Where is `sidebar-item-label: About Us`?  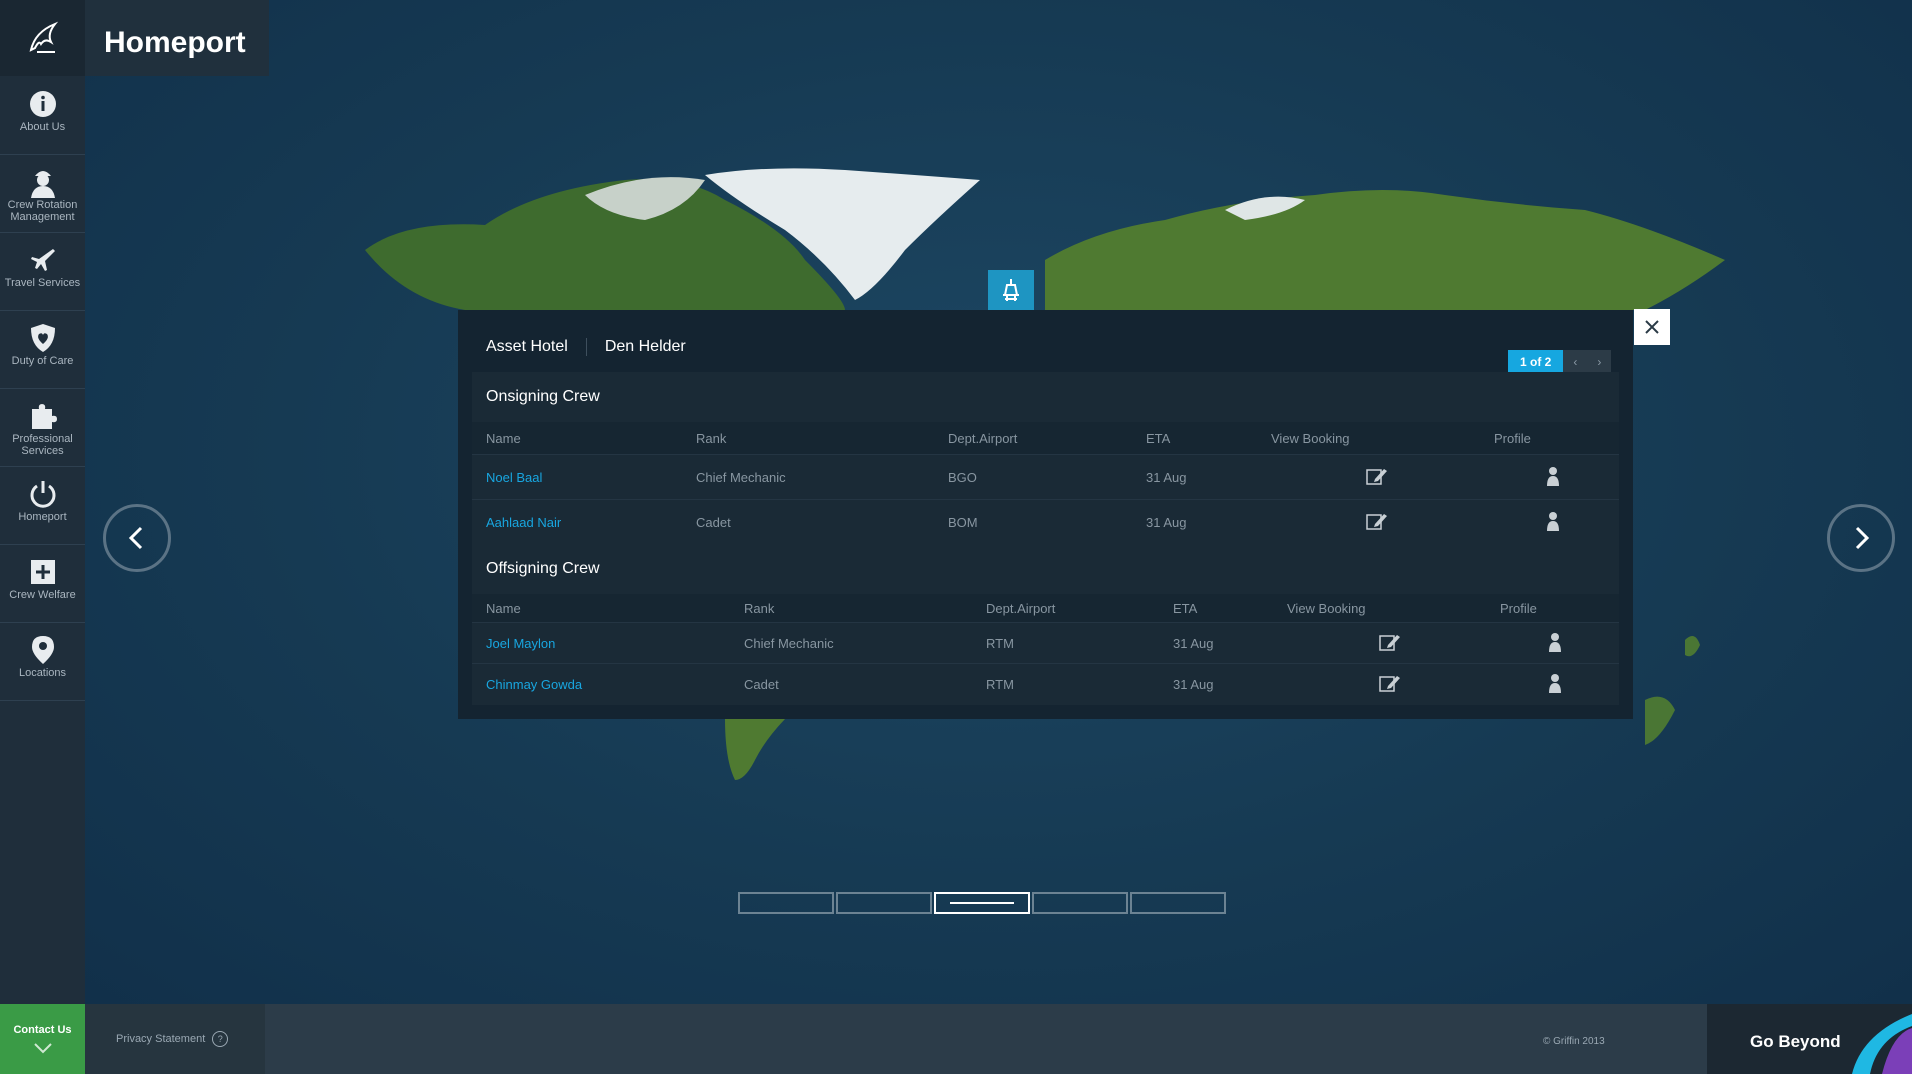
sidebar-item-label: About Us is located at coordinates (42, 127).